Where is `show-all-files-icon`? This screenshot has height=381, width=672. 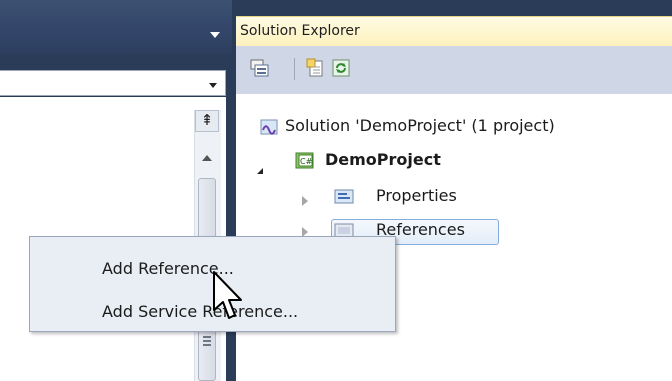
show-all-files-icon is located at coordinates (315, 68).